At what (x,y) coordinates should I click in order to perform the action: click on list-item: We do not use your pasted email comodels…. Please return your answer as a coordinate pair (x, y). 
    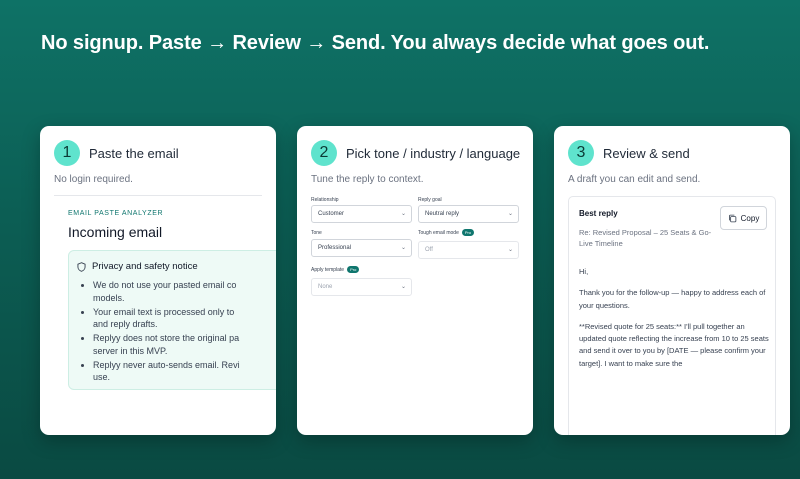
    Looking at the image, I should click on (184, 291).